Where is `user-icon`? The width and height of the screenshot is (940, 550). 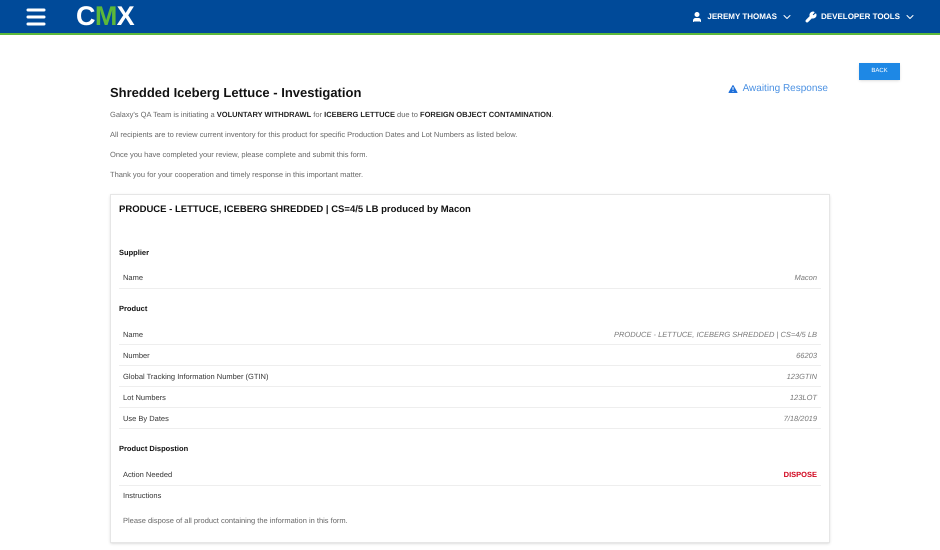 user-icon is located at coordinates (697, 16).